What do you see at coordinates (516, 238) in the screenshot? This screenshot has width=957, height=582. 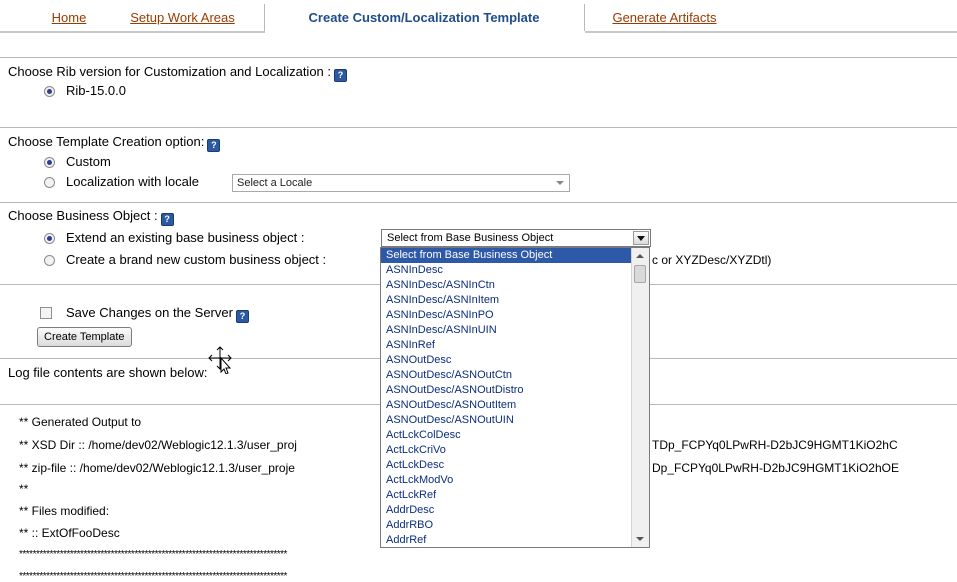 I see `base-bo-select: Select from Base Business Object` at bounding box center [516, 238].